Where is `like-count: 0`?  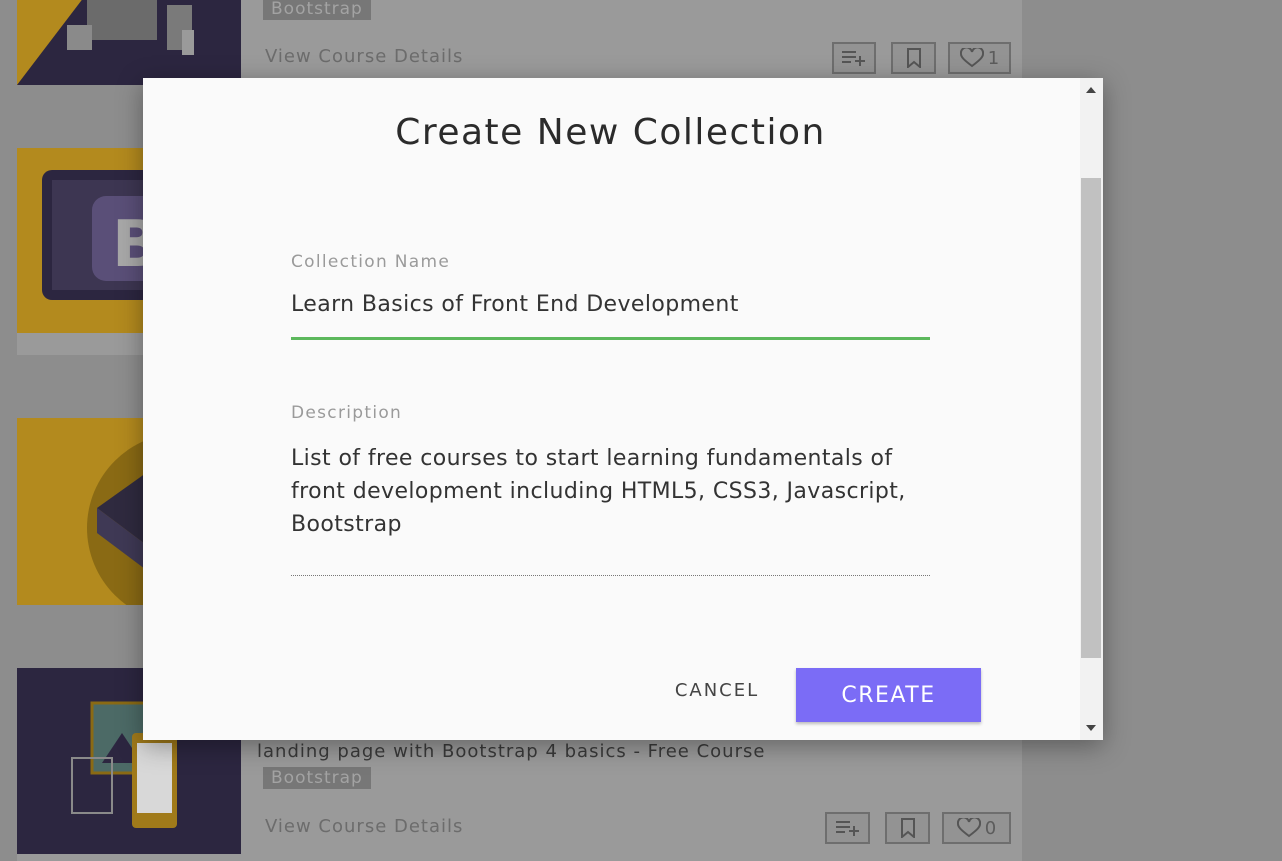
like-count: 0 is located at coordinates (990, 828).